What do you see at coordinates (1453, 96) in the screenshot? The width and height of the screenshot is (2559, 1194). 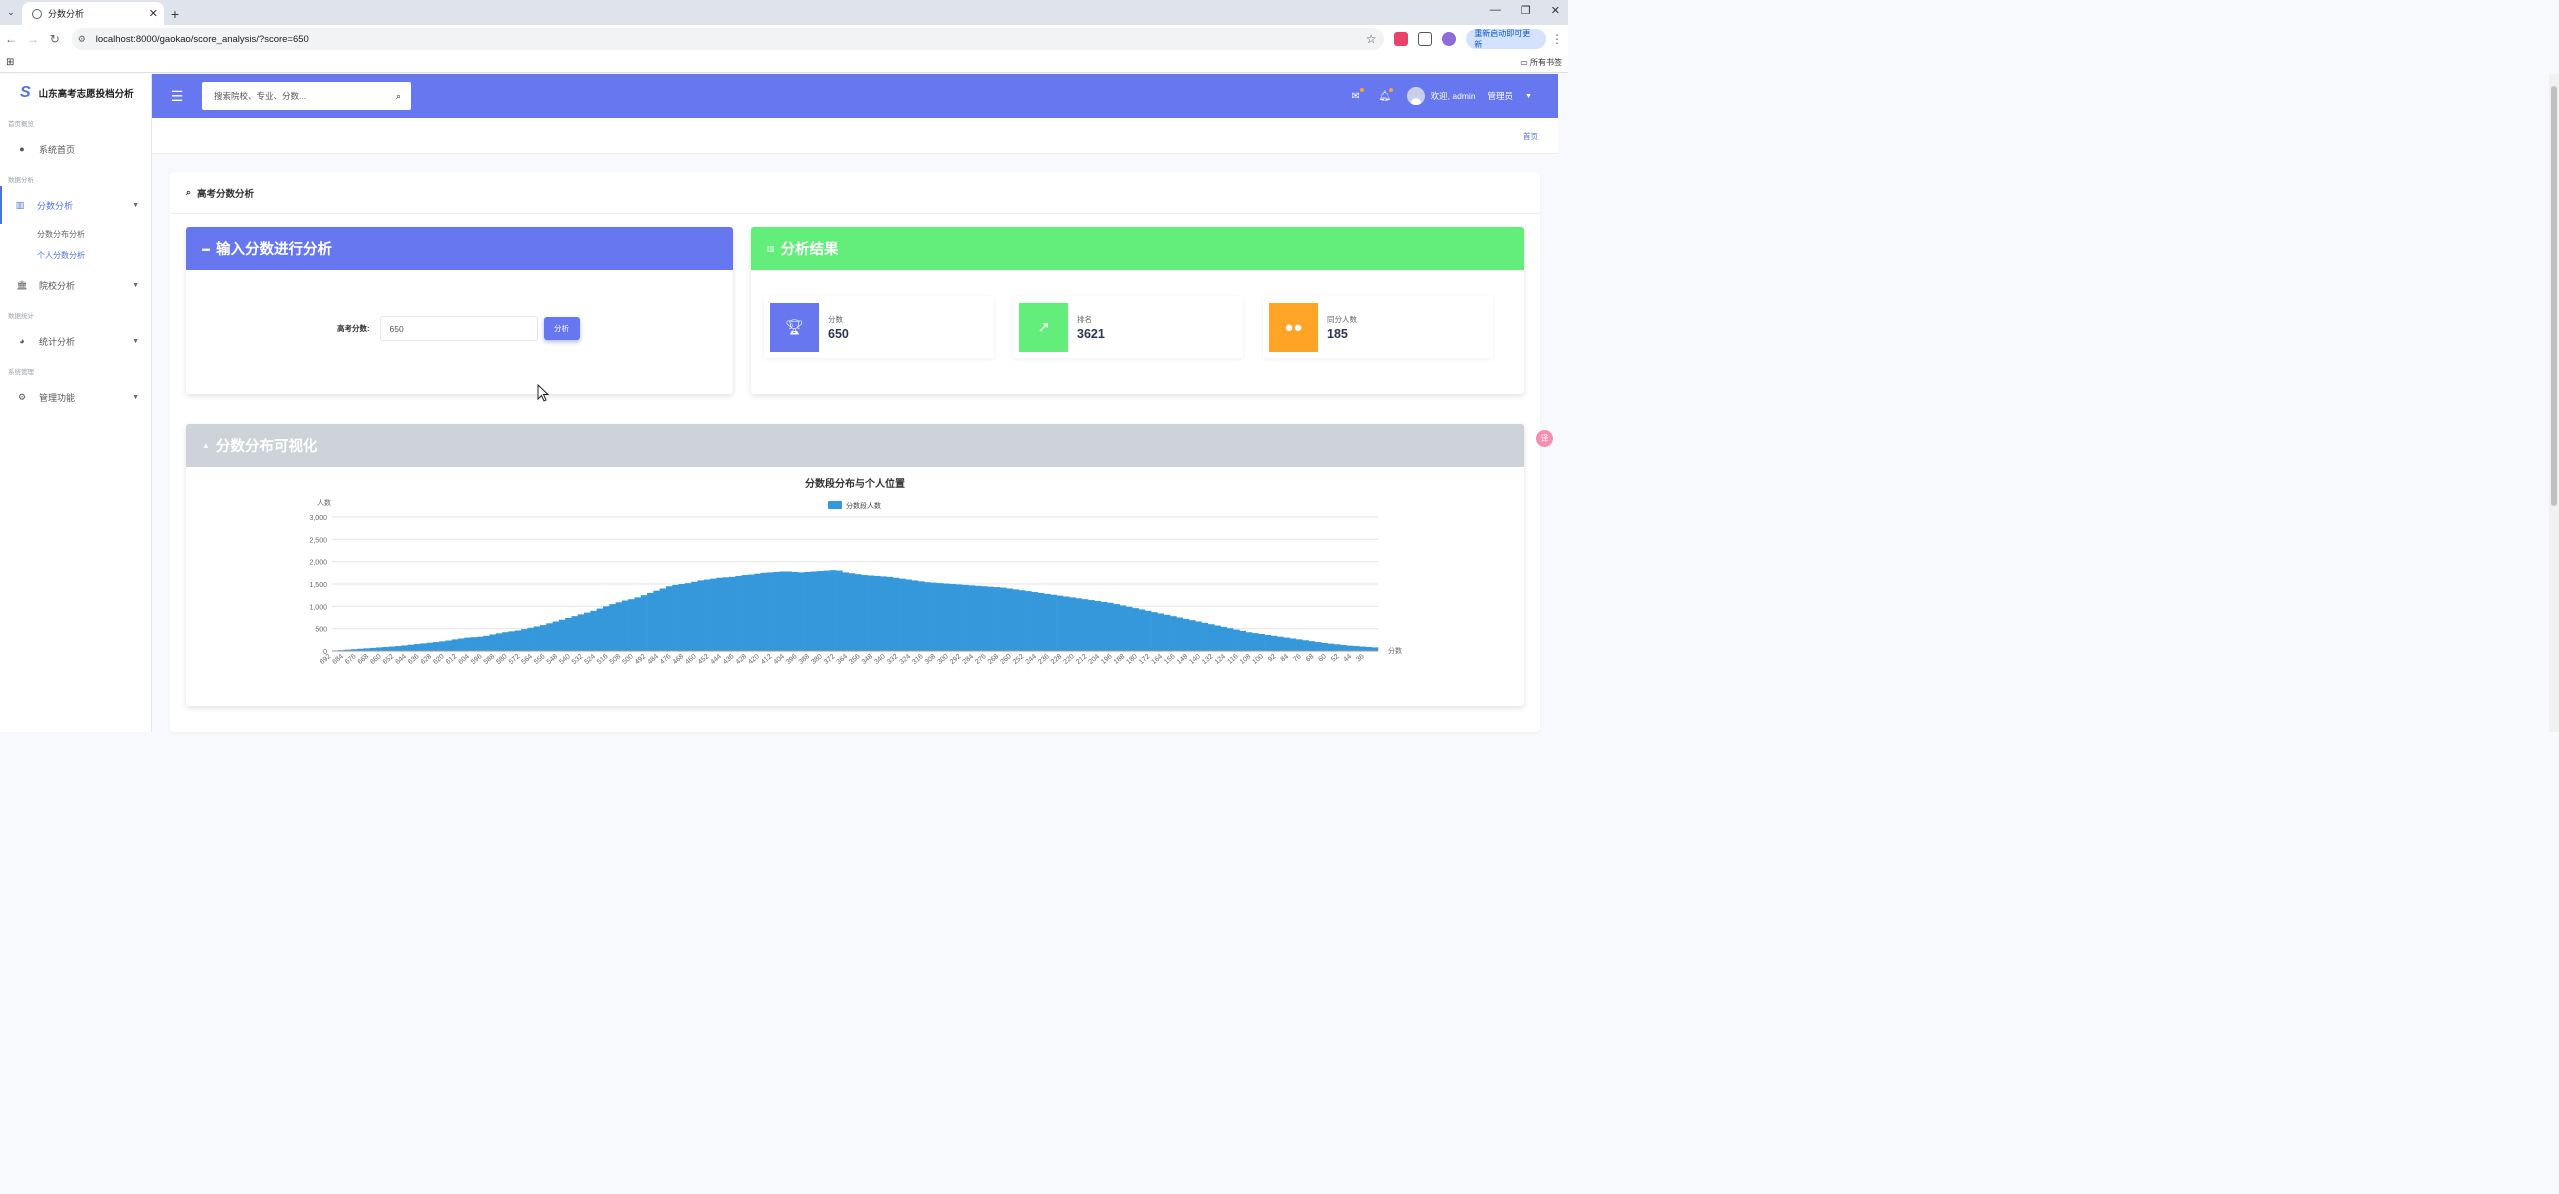 I see `welcome-text: 欢迎, admin` at bounding box center [1453, 96].